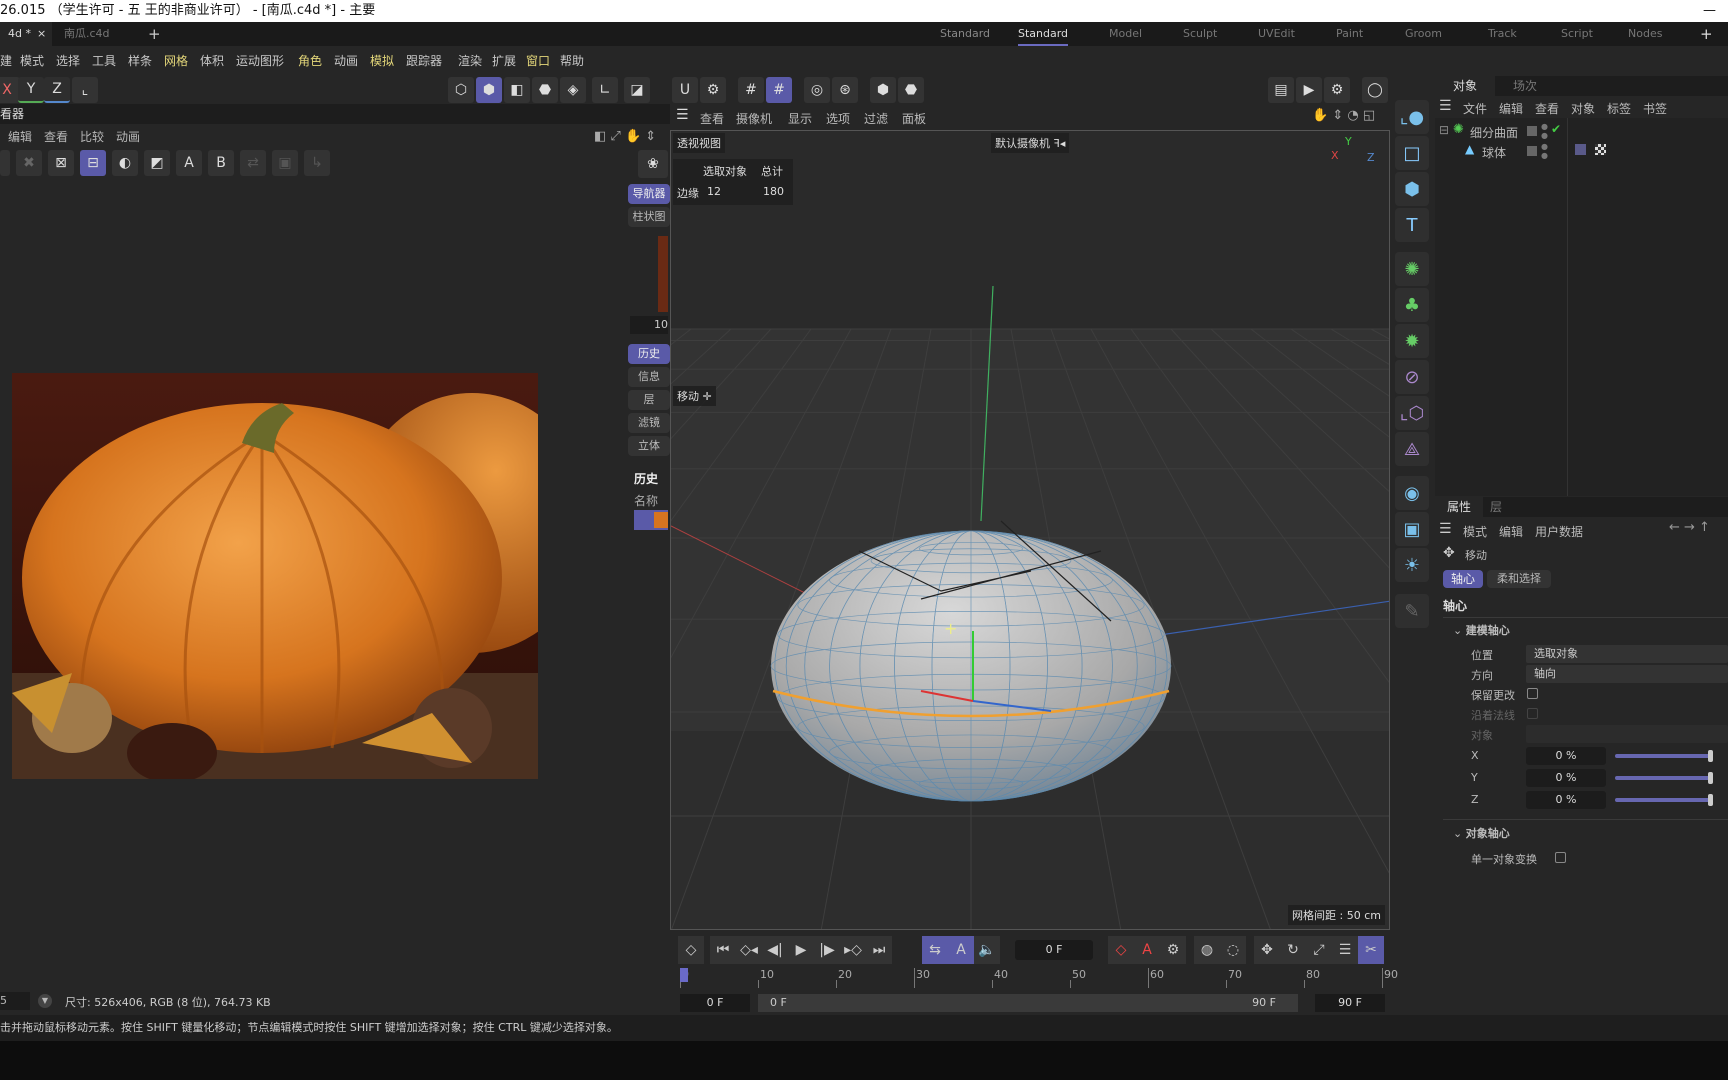 Image resolution: width=1728 pixels, height=1080 pixels. I want to click on single-transform-checkbox, so click(1560, 857).